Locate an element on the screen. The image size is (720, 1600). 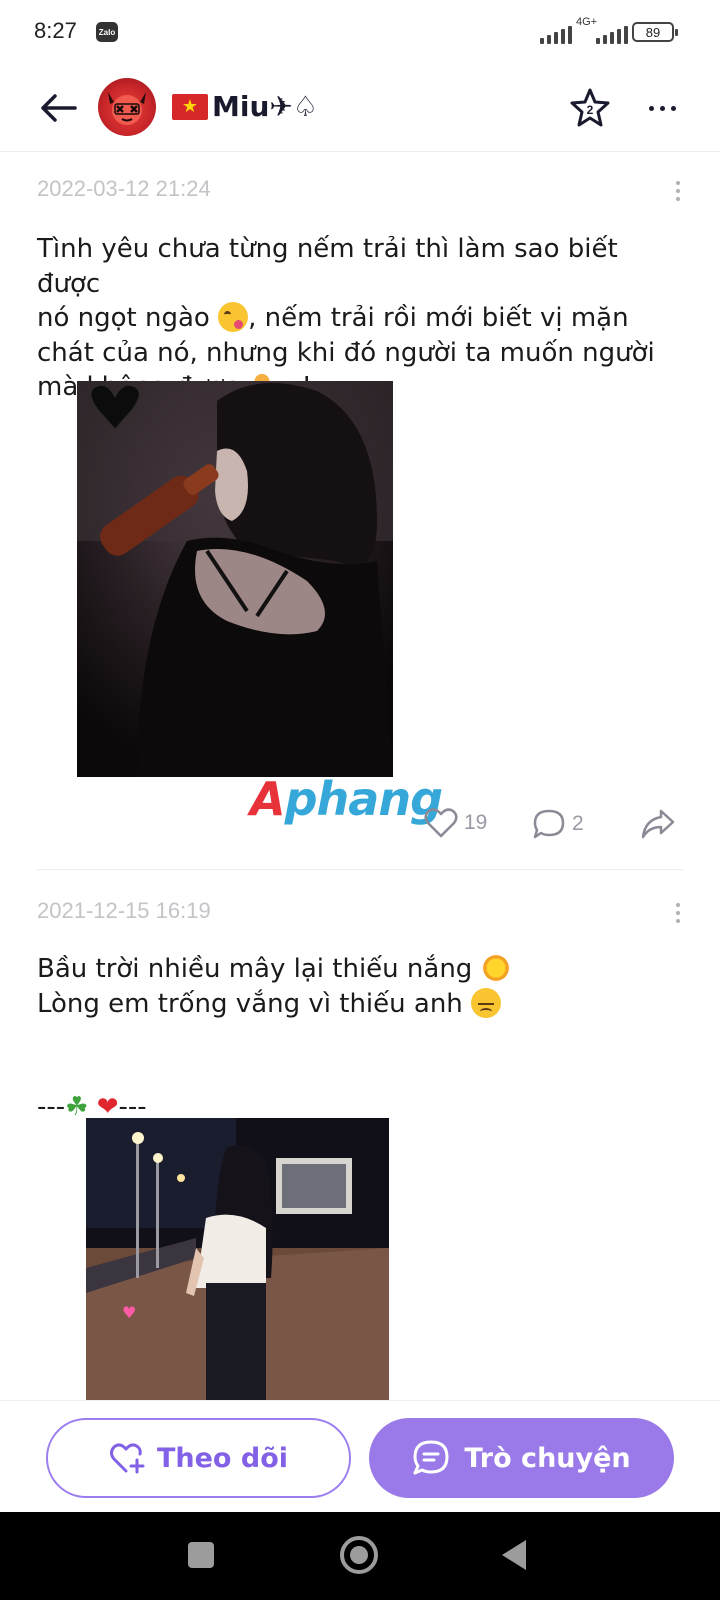
avatar is located at coordinates (127, 107).